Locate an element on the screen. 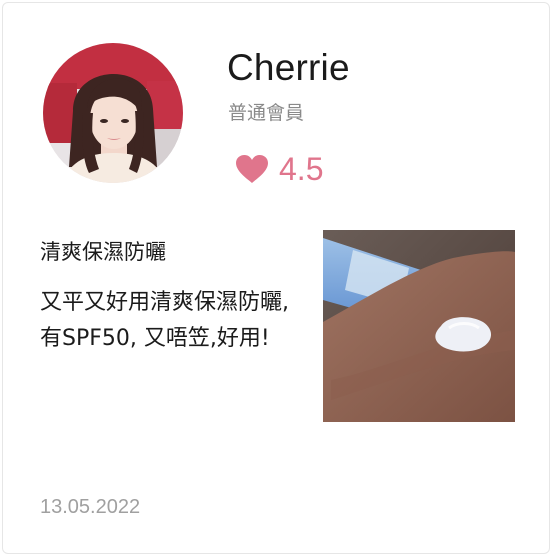  review-date: 13.05.2022 is located at coordinates (90, 507).